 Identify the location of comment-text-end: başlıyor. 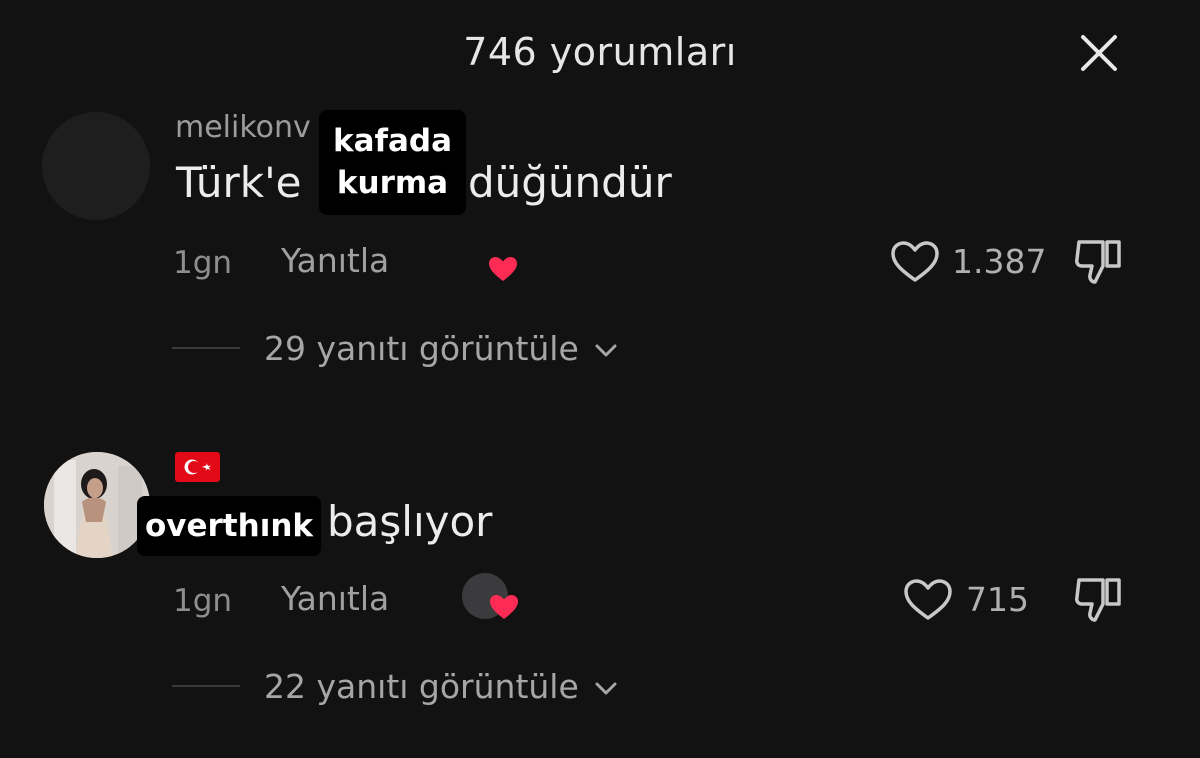
(410, 521).